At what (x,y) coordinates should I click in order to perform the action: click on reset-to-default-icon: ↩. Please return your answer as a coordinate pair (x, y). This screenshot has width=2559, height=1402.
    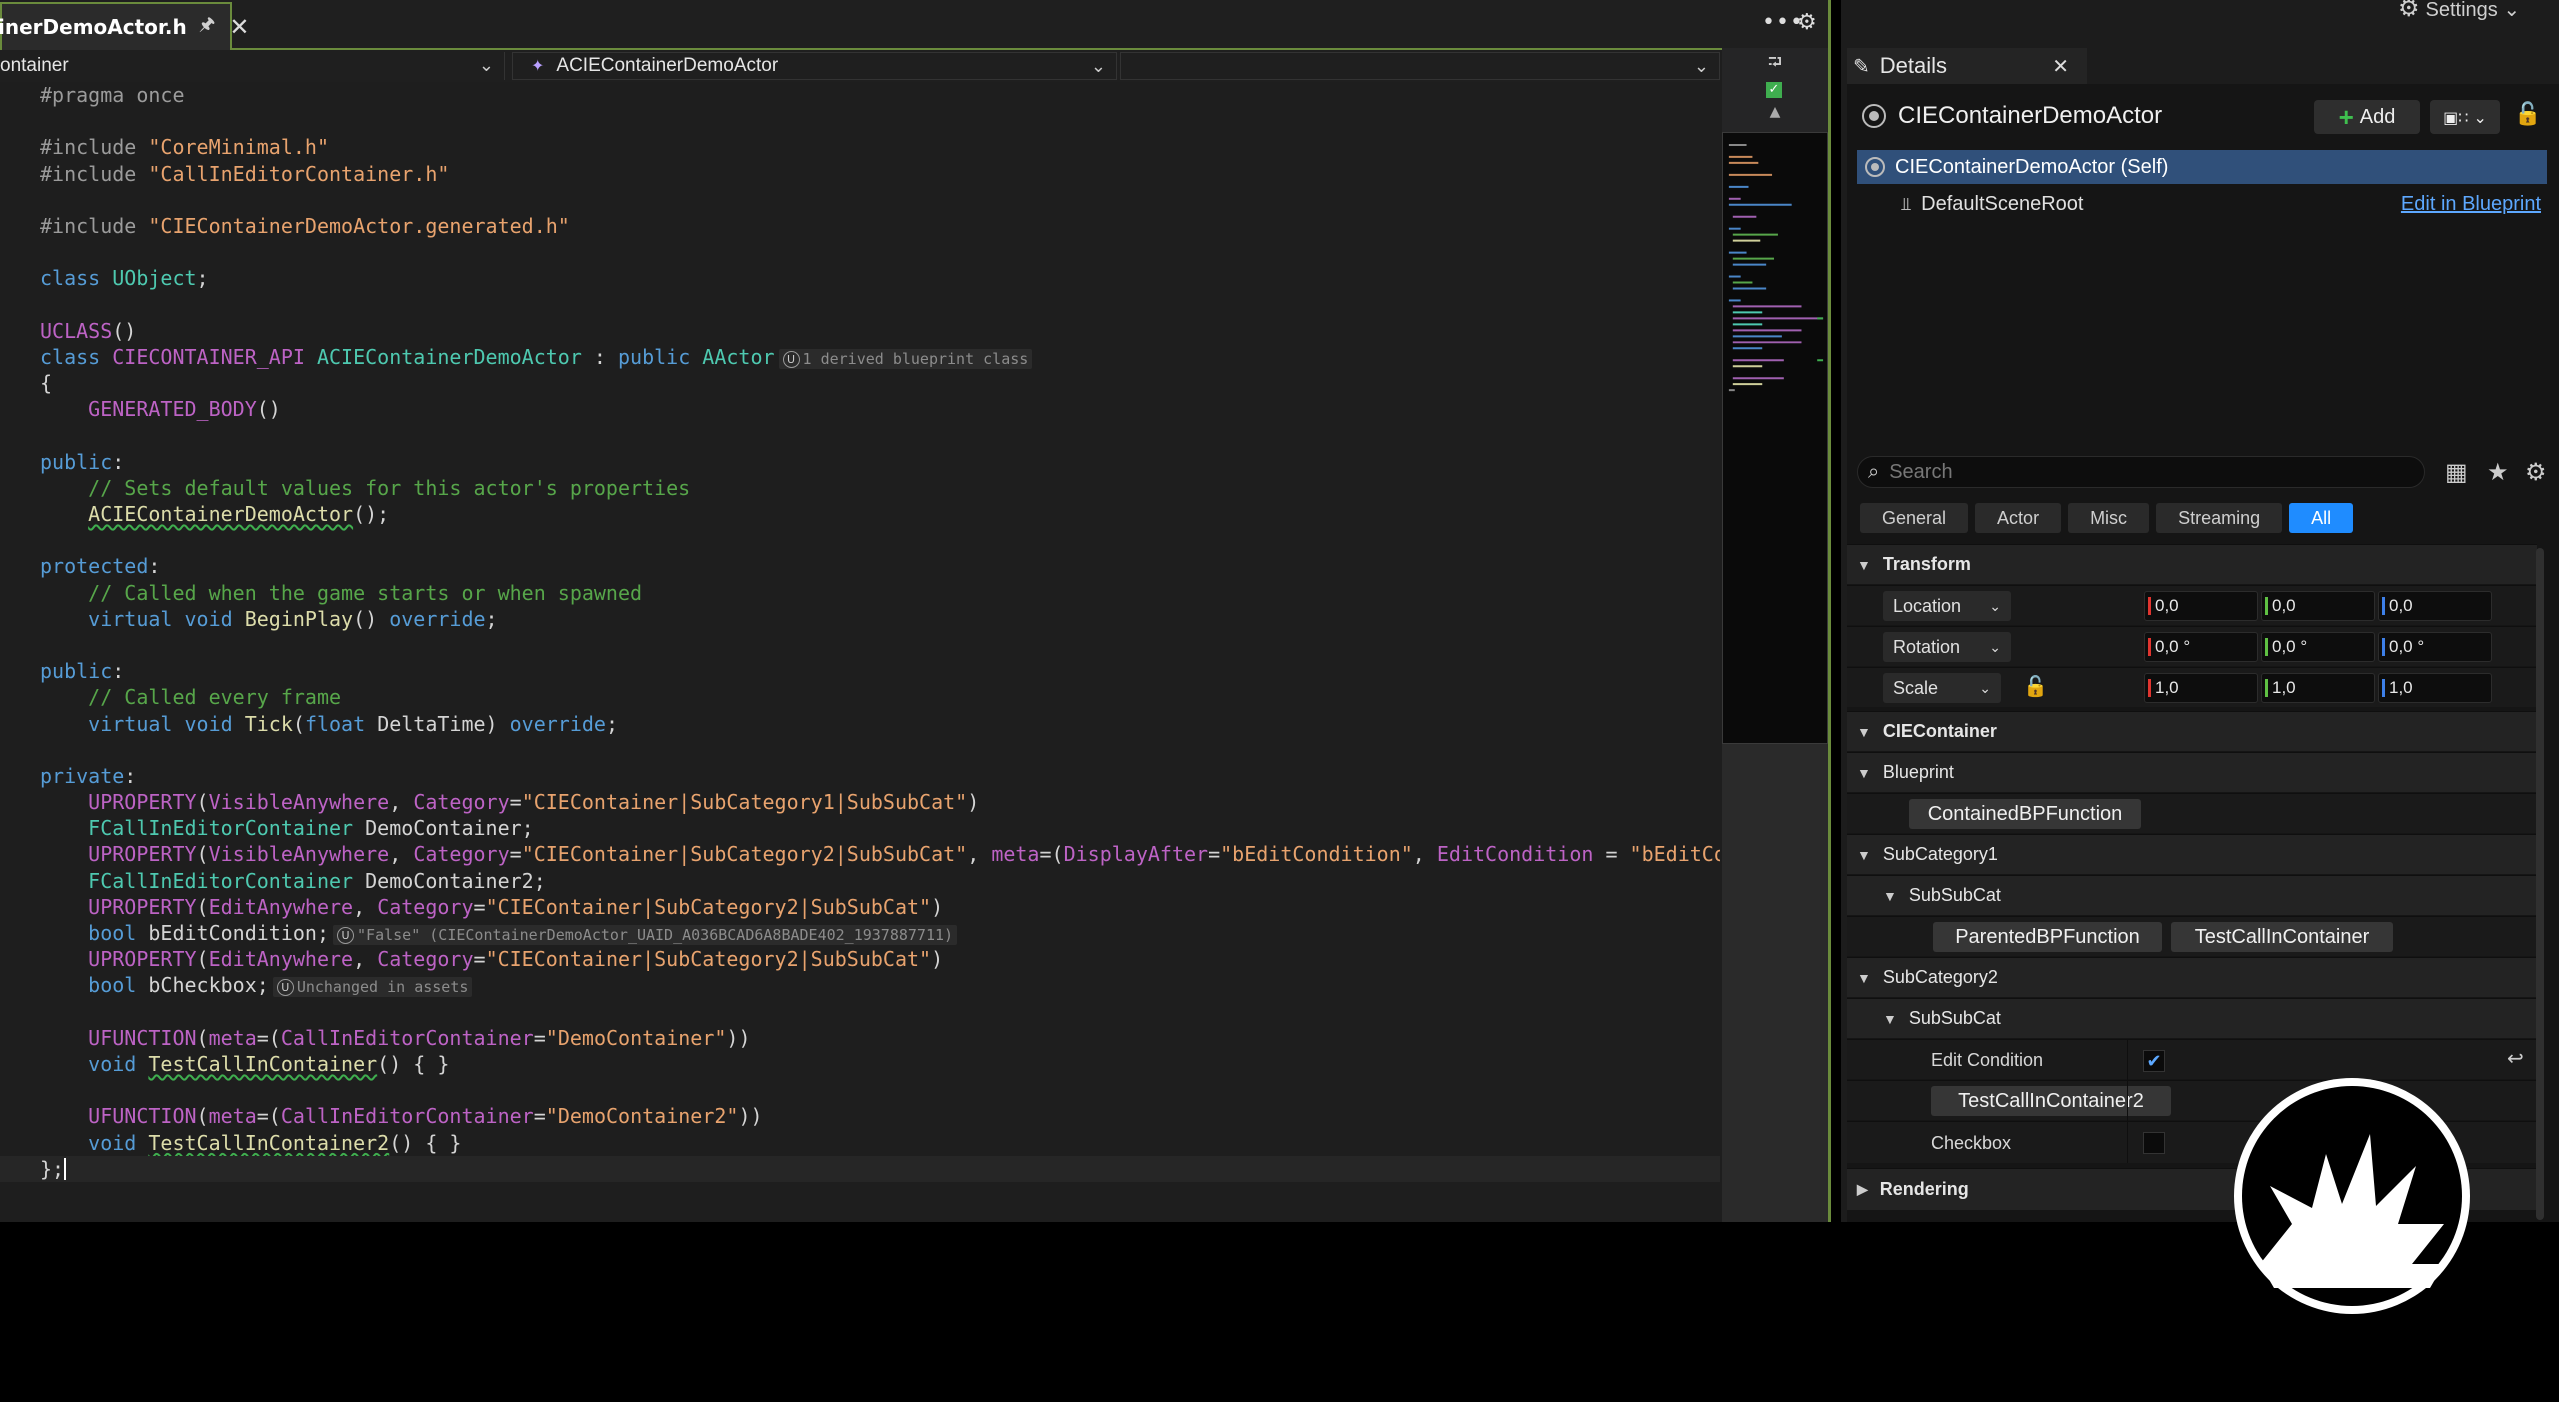
    Looking at the image, I should click on (2515, 1058).